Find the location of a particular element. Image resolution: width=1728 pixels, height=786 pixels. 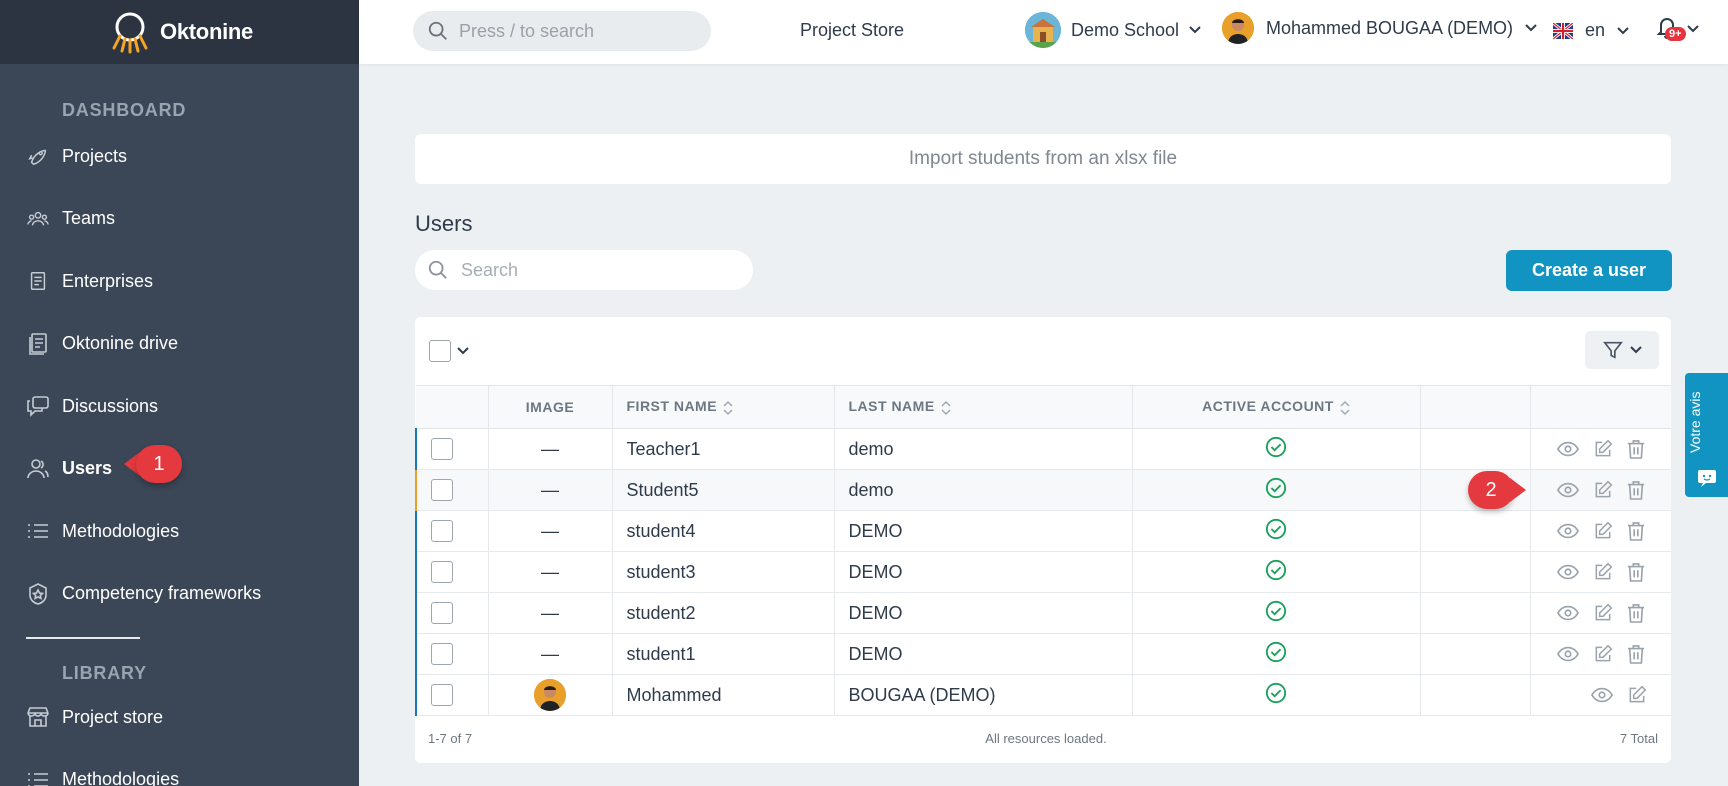

sidebar-item-competency-frameworks: Competency frameworks is located at coordinates (179, 594).